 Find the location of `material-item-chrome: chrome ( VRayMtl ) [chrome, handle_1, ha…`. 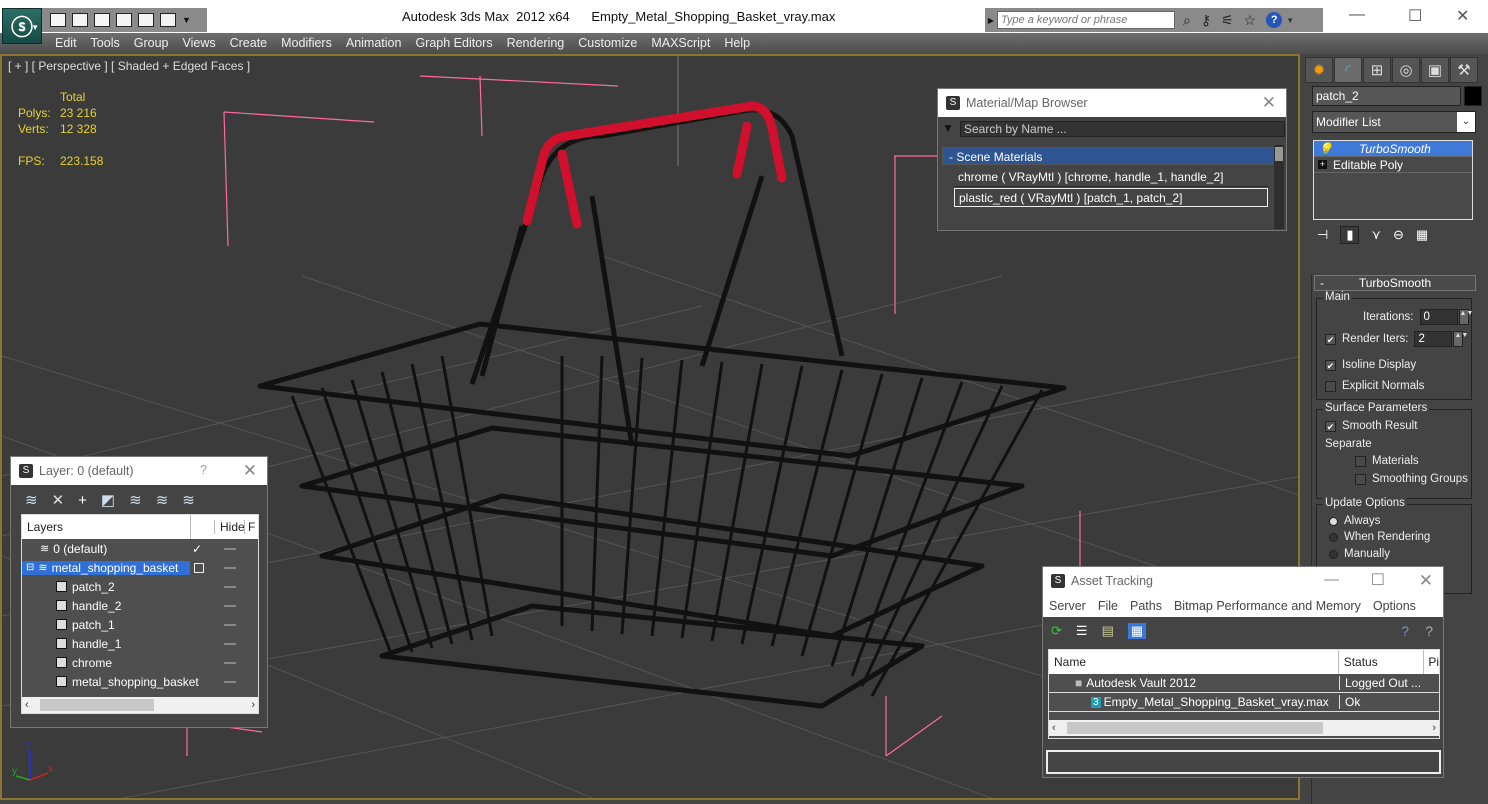

material-item-chrome: chrome ( VRayMtl ) [chrome, handle_1, ha… is located at coordinates (1111, 177).